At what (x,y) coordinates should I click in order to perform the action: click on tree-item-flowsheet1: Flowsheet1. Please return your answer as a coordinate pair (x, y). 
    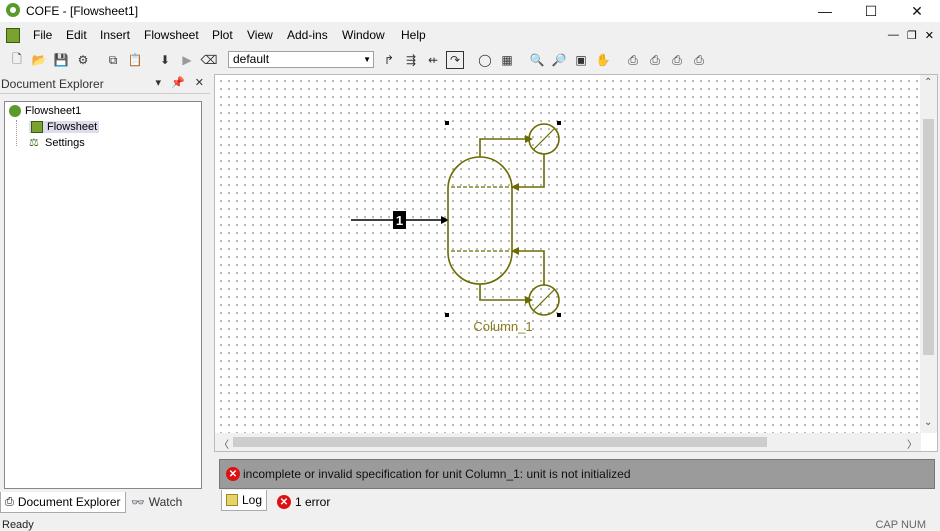
    Looking at the image, I should click on (45, 111).